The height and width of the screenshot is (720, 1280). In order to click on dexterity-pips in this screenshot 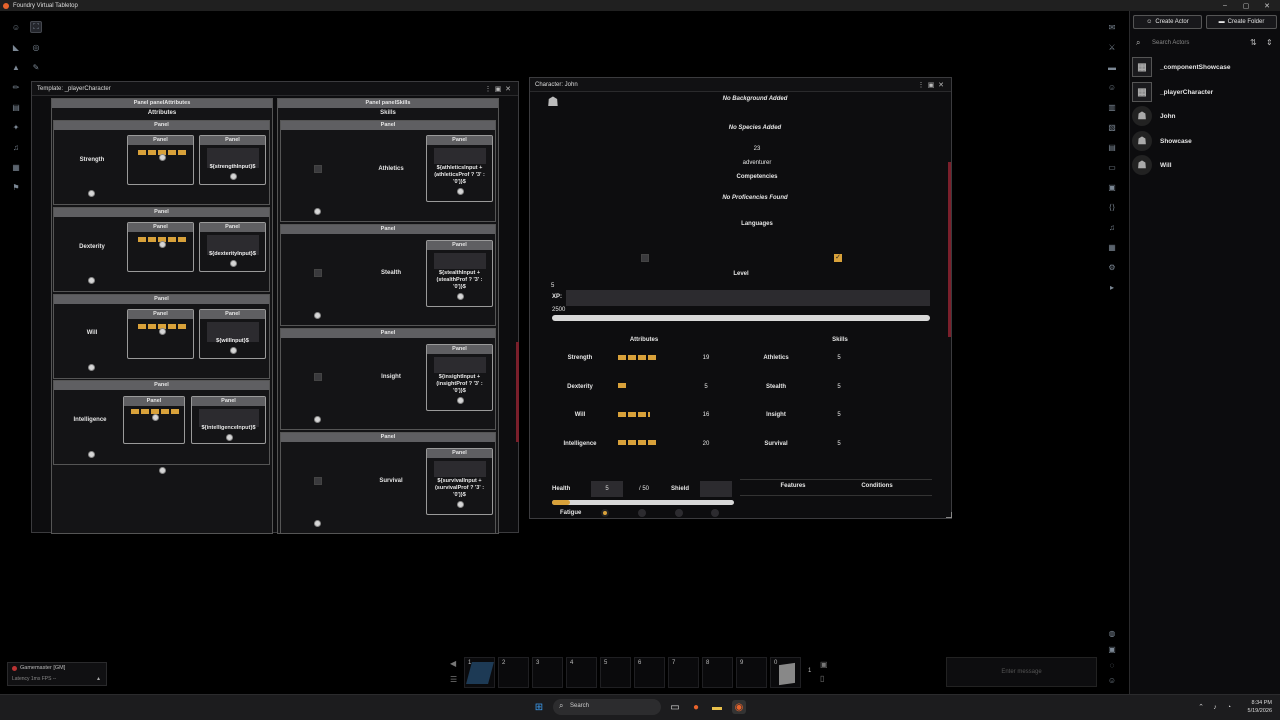, I will do `click(622, 385)`.